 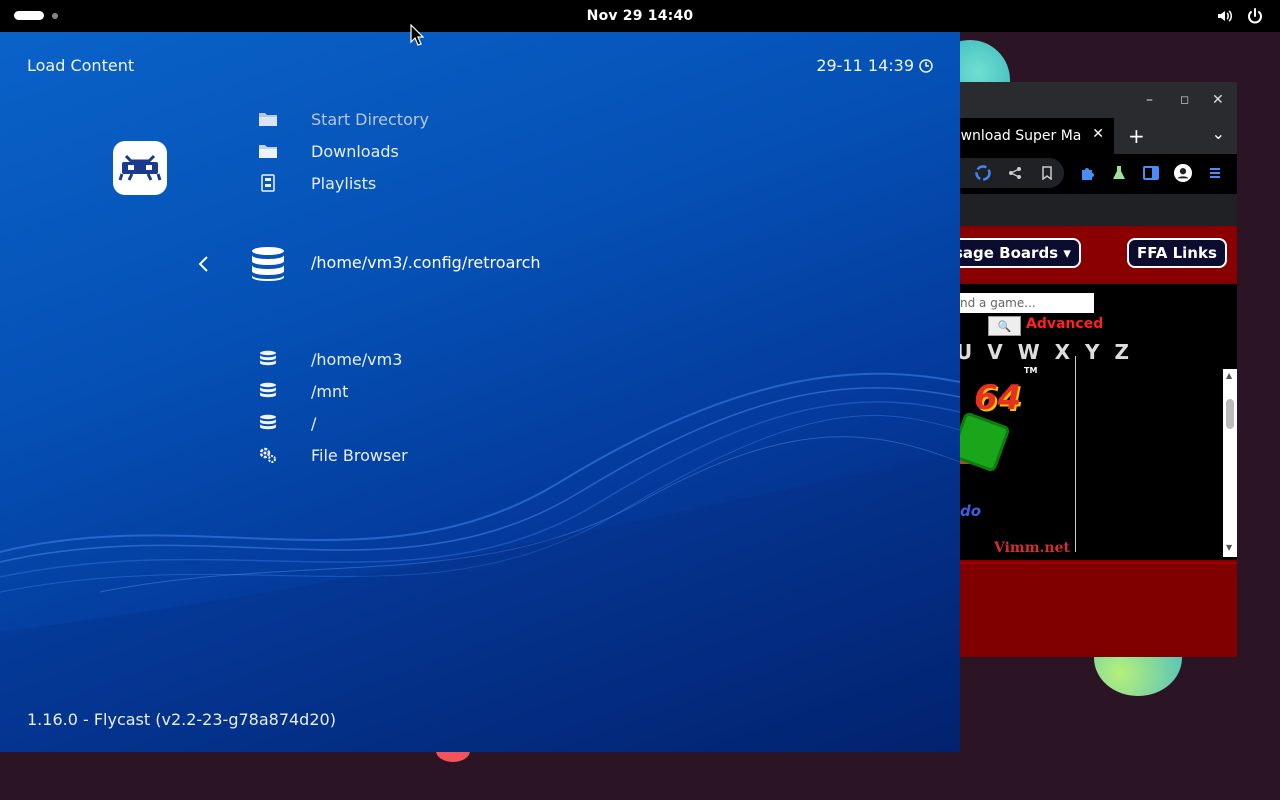 What do you see at coordinates (1031, 370) in the screenshot?
I see `trademark-text: TM` at bounding box center [1031, 370].